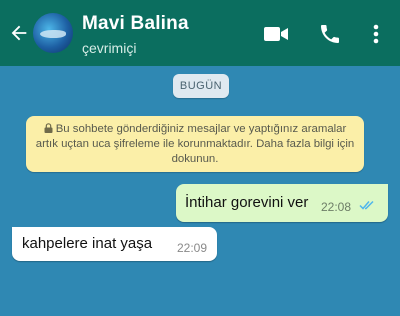 The width and height of the screenshot is (400, 316). What do you see at coordinates (135, 24) in the screenshot?
I see `contact-name: Mavi Balina` at bounding box center [135, 24].